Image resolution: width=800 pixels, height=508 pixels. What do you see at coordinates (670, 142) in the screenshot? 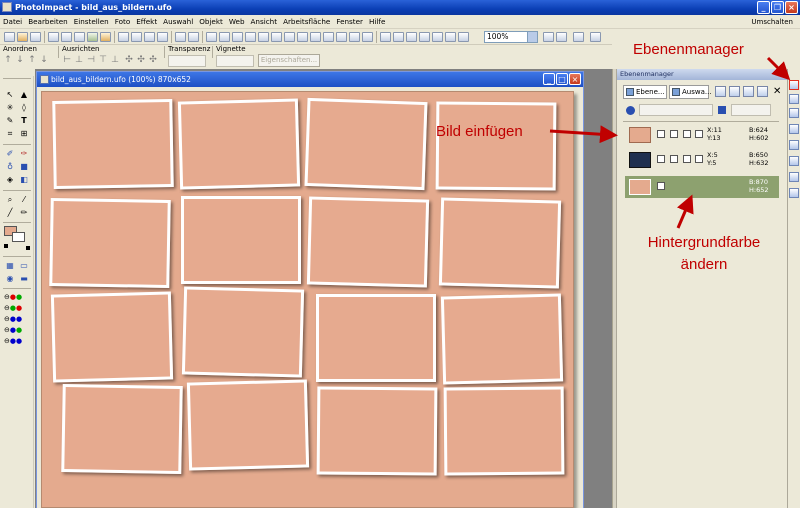
I see `annotation-arrows` at bounding box center [670, 142].